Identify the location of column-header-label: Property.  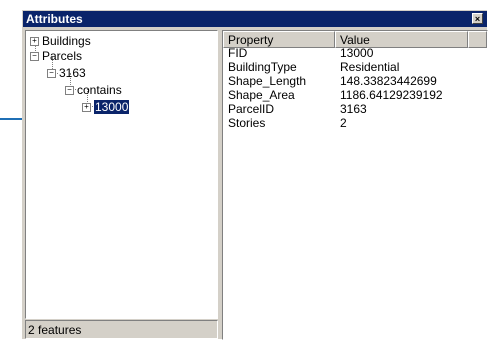
(251, 40).